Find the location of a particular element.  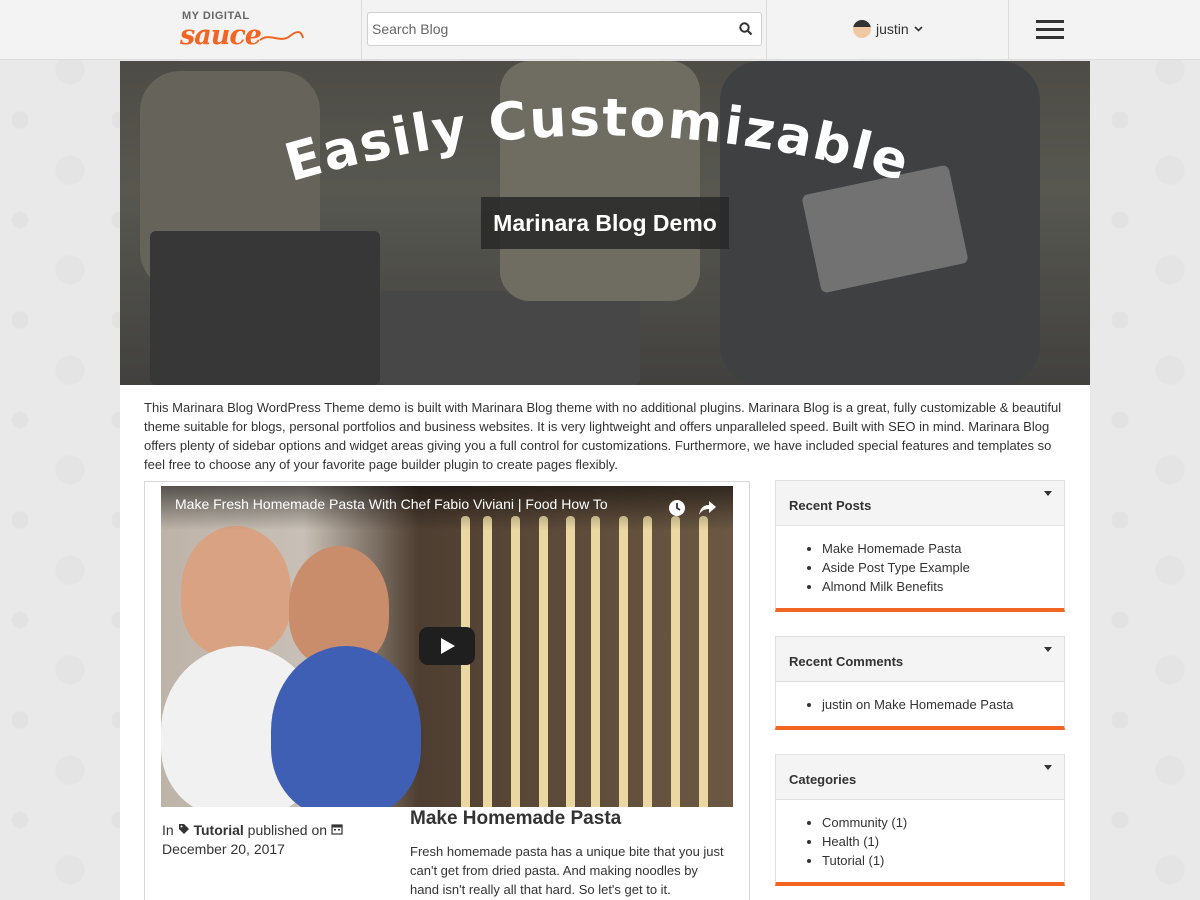

search-box is located at coordinates (564, 29).